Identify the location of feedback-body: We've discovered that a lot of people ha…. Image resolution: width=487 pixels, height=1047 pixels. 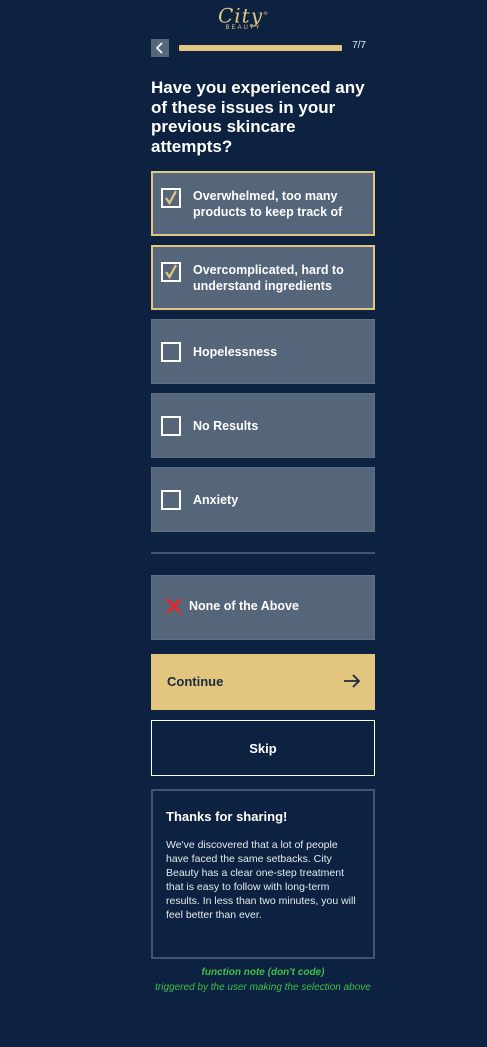
(261, 880).